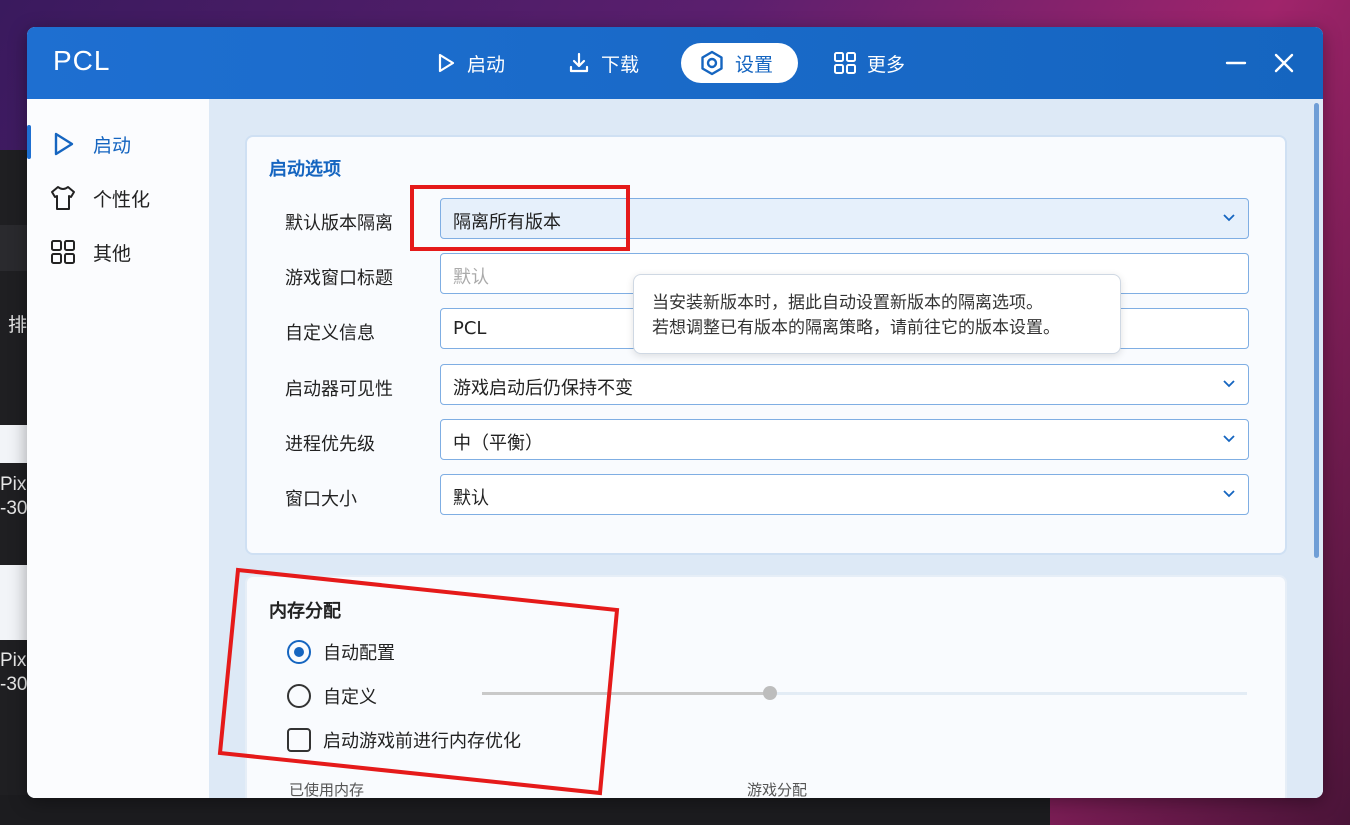  Describe the element at coordinates (339, 389) in the screenshot. I see `launcher-visibility-label: 启动器可见性` at that location.